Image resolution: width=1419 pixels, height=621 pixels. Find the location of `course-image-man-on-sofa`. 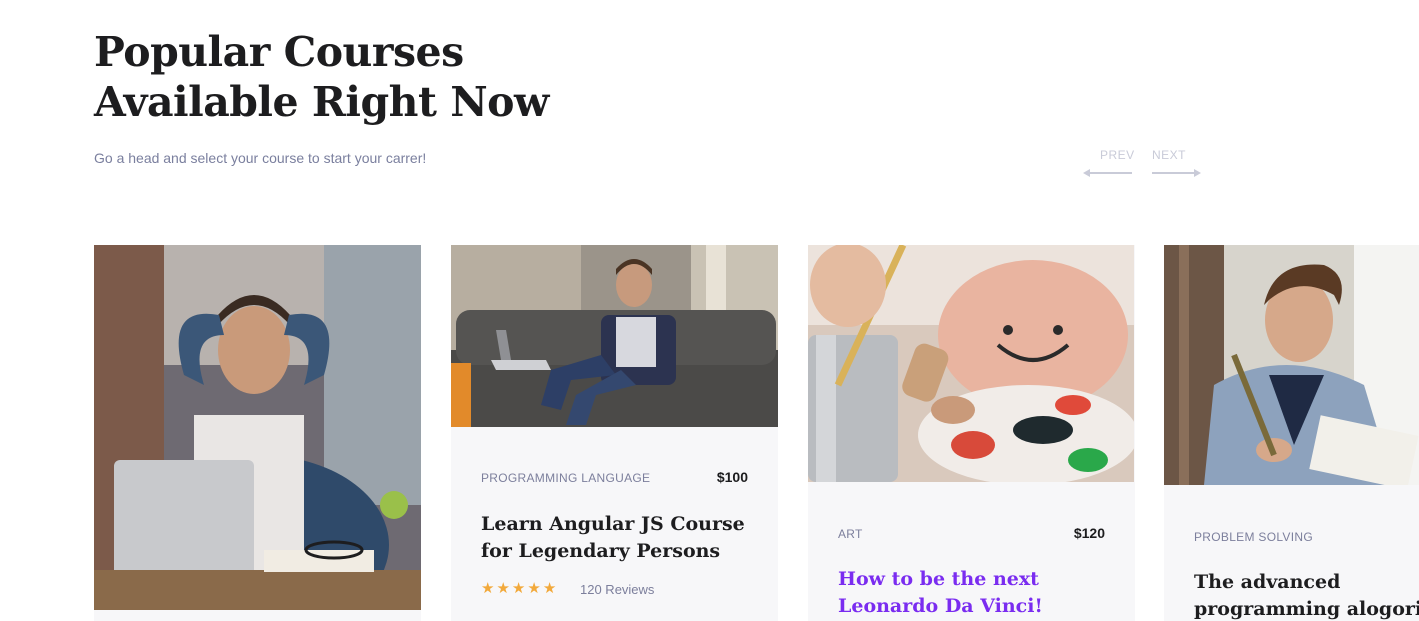

course-image-man-on-sofa is located at coordinates (614, 336).